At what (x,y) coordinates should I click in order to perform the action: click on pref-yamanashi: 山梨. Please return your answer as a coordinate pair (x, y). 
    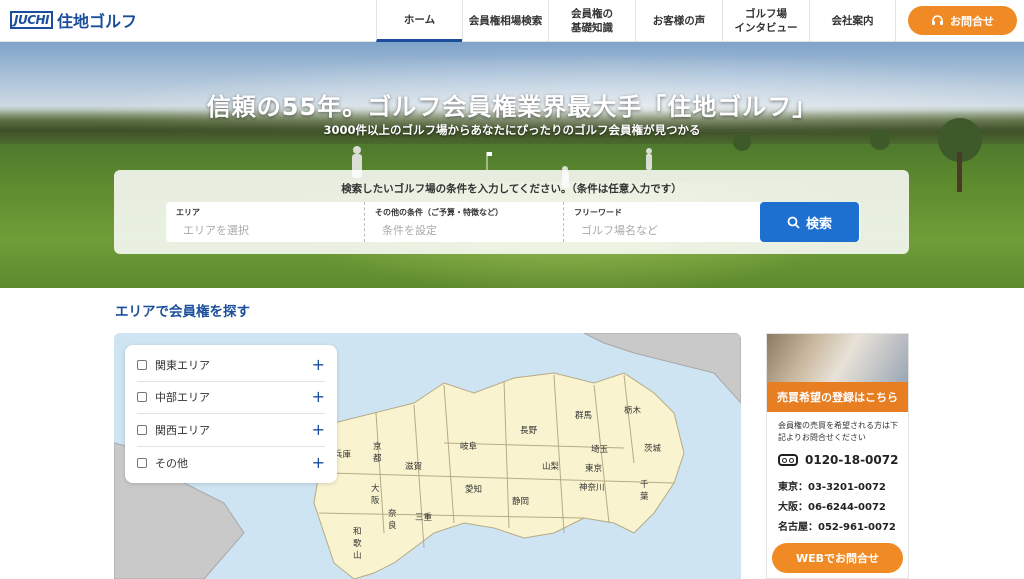
    Looking at the image, I should click on (550, 467).